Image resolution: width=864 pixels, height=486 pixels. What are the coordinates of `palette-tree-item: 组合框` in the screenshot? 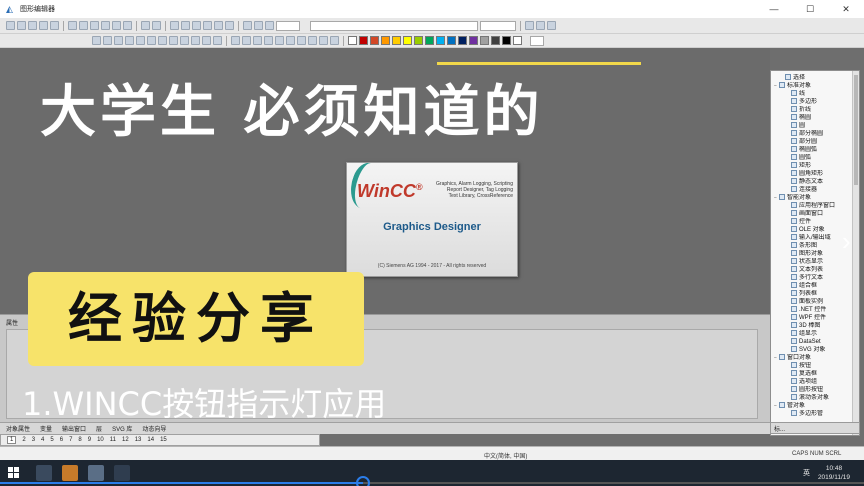 It's located at (813, 286).